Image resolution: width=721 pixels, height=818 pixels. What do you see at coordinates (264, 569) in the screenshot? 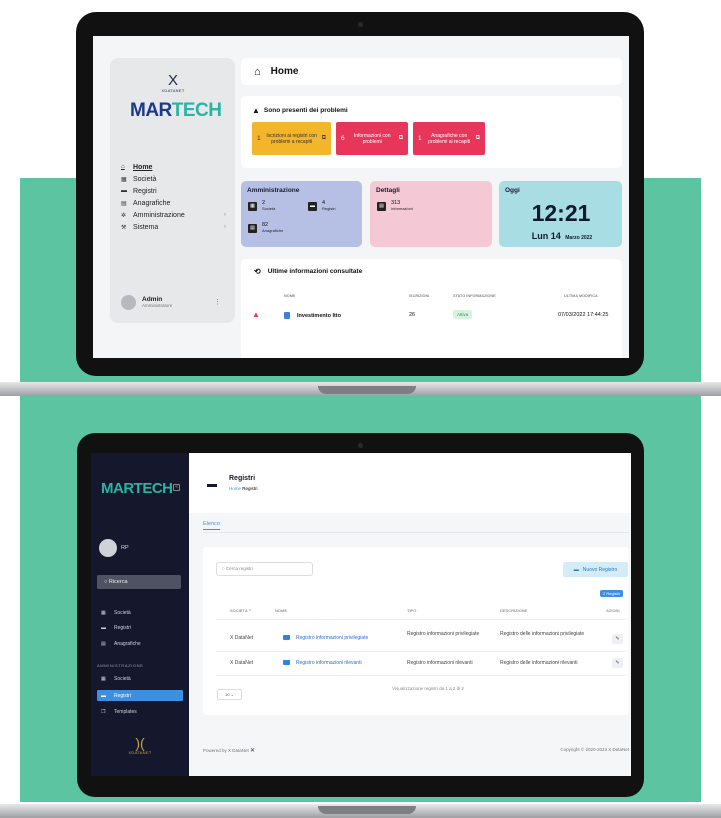
I see `search-input: ○ Cerca registri` at bounding box center [264, 569].